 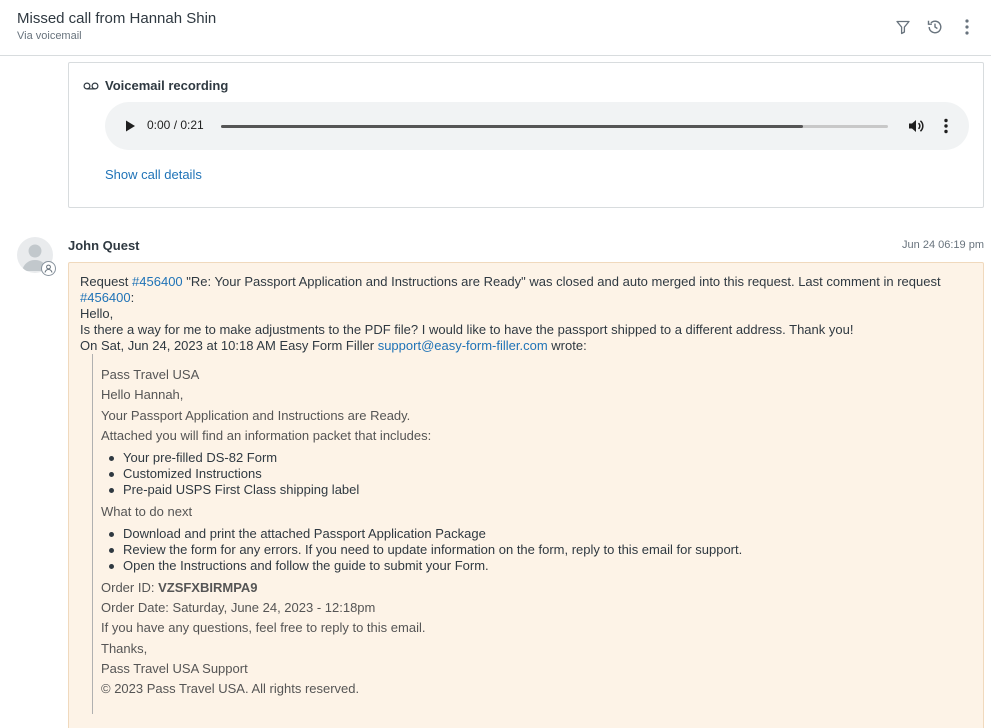 I want to click on quoted-signature: Pass Travel USA Support, so click(x=174, y=668).